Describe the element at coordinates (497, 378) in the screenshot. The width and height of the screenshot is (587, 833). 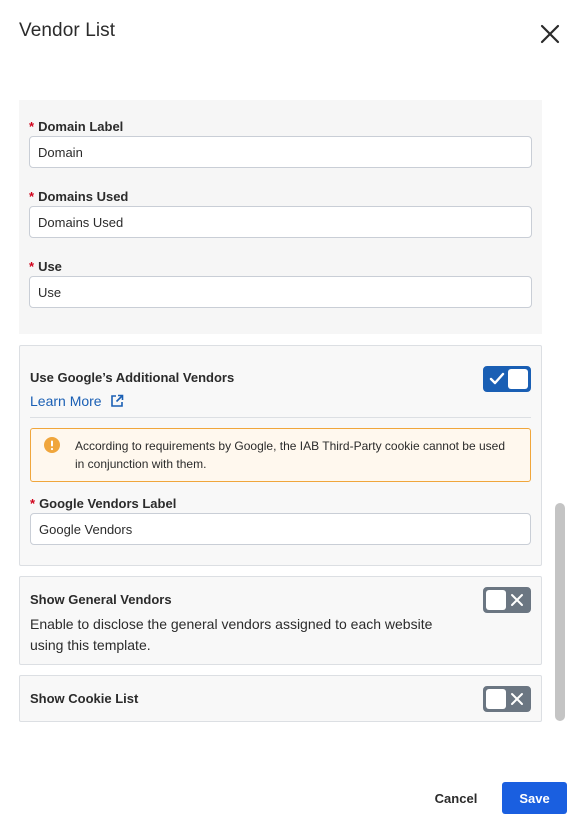
I see `check-icon` at that location.